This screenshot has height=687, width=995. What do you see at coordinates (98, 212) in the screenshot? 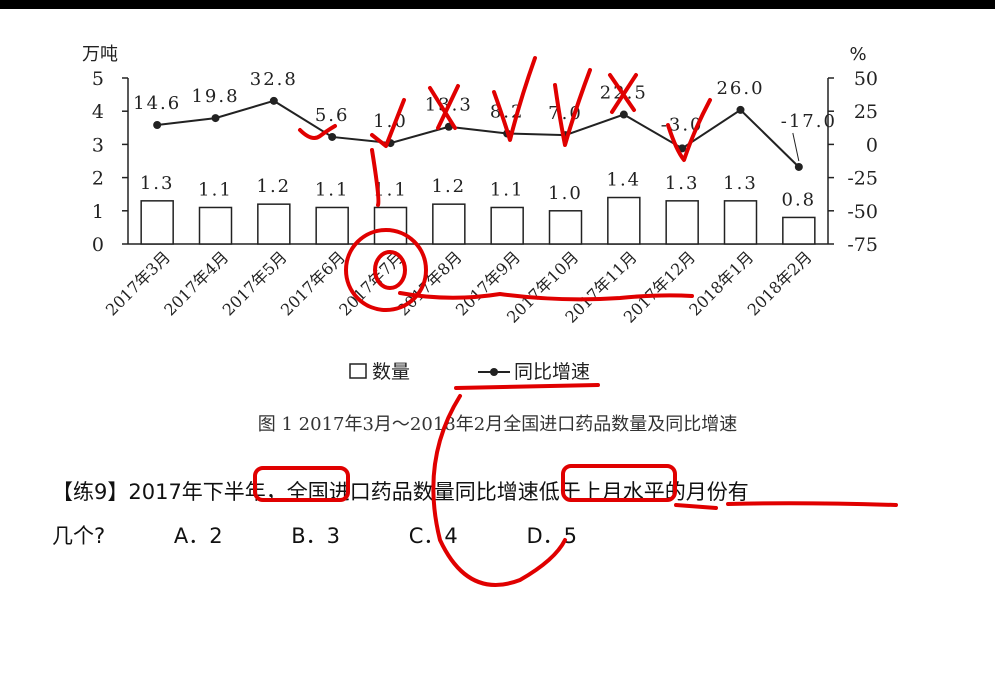
I see `left-tick-label: 1` at bounding box center [98, 212].